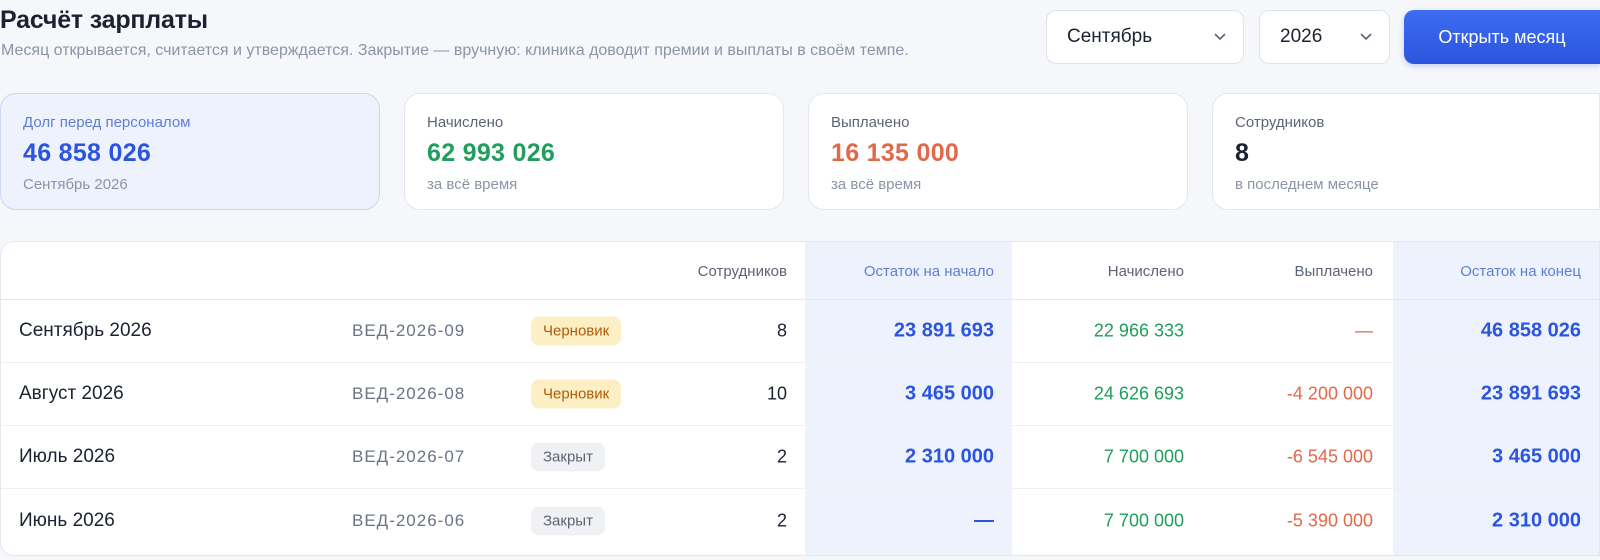 The height and width of the screenshot is (560, 1600). Describe the element at coordinates (1280, 122) in the screenshot. I see `stat-card-label: Сотрудников` at that location.